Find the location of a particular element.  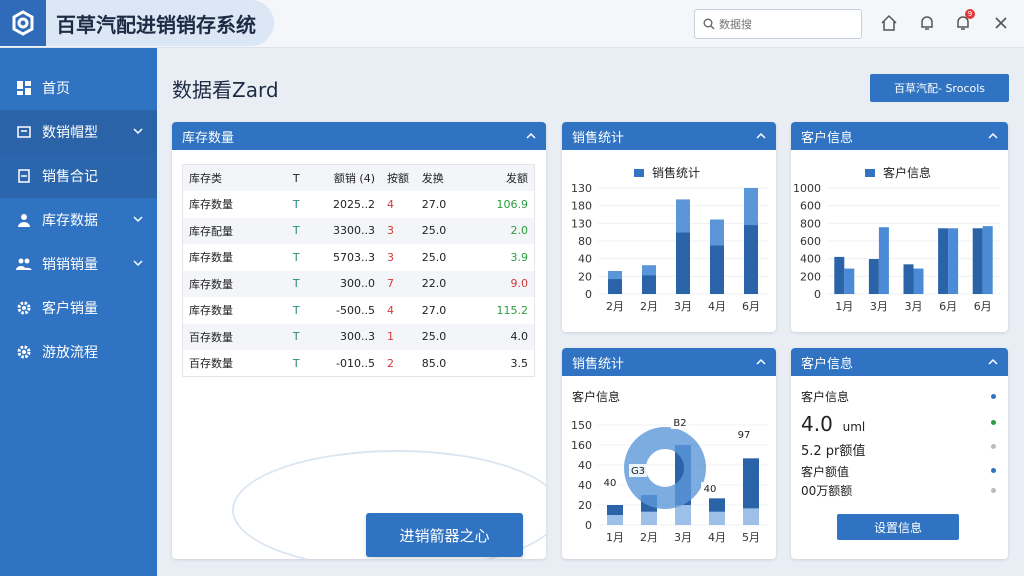

folder-icon is located at coordinates (24, 132).